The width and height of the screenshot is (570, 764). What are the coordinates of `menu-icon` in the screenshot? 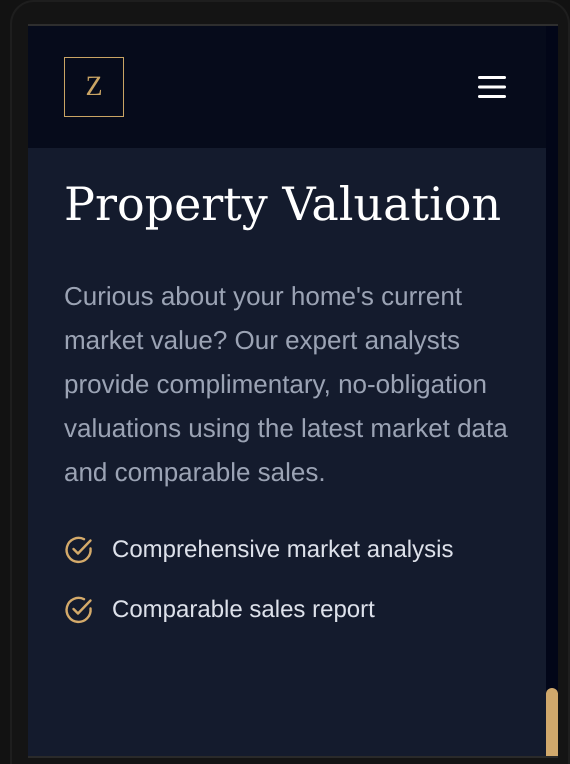 It's located at (492, 87).